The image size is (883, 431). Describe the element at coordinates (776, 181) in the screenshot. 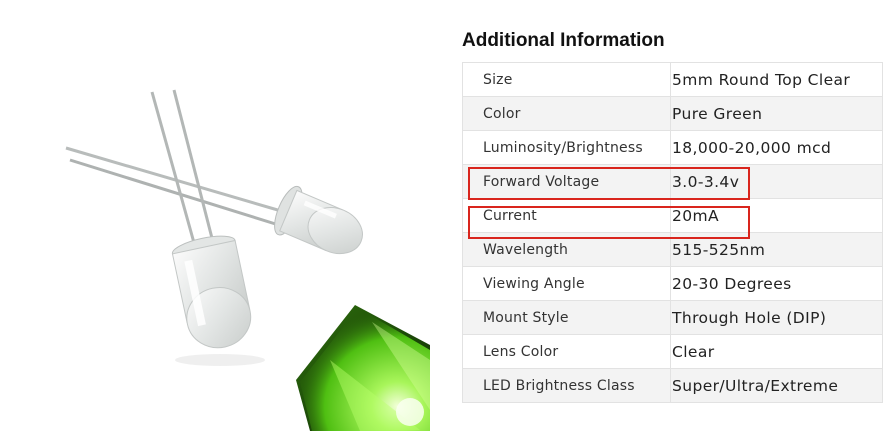

I see `spec-value: 3.0-3.4v` at that location.